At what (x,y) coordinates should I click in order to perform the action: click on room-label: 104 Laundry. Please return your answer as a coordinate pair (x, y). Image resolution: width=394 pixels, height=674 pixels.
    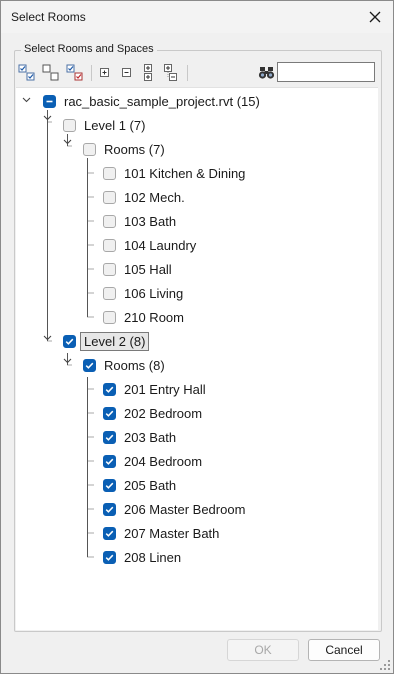
    Looking at the image, I should click on (160, 245).